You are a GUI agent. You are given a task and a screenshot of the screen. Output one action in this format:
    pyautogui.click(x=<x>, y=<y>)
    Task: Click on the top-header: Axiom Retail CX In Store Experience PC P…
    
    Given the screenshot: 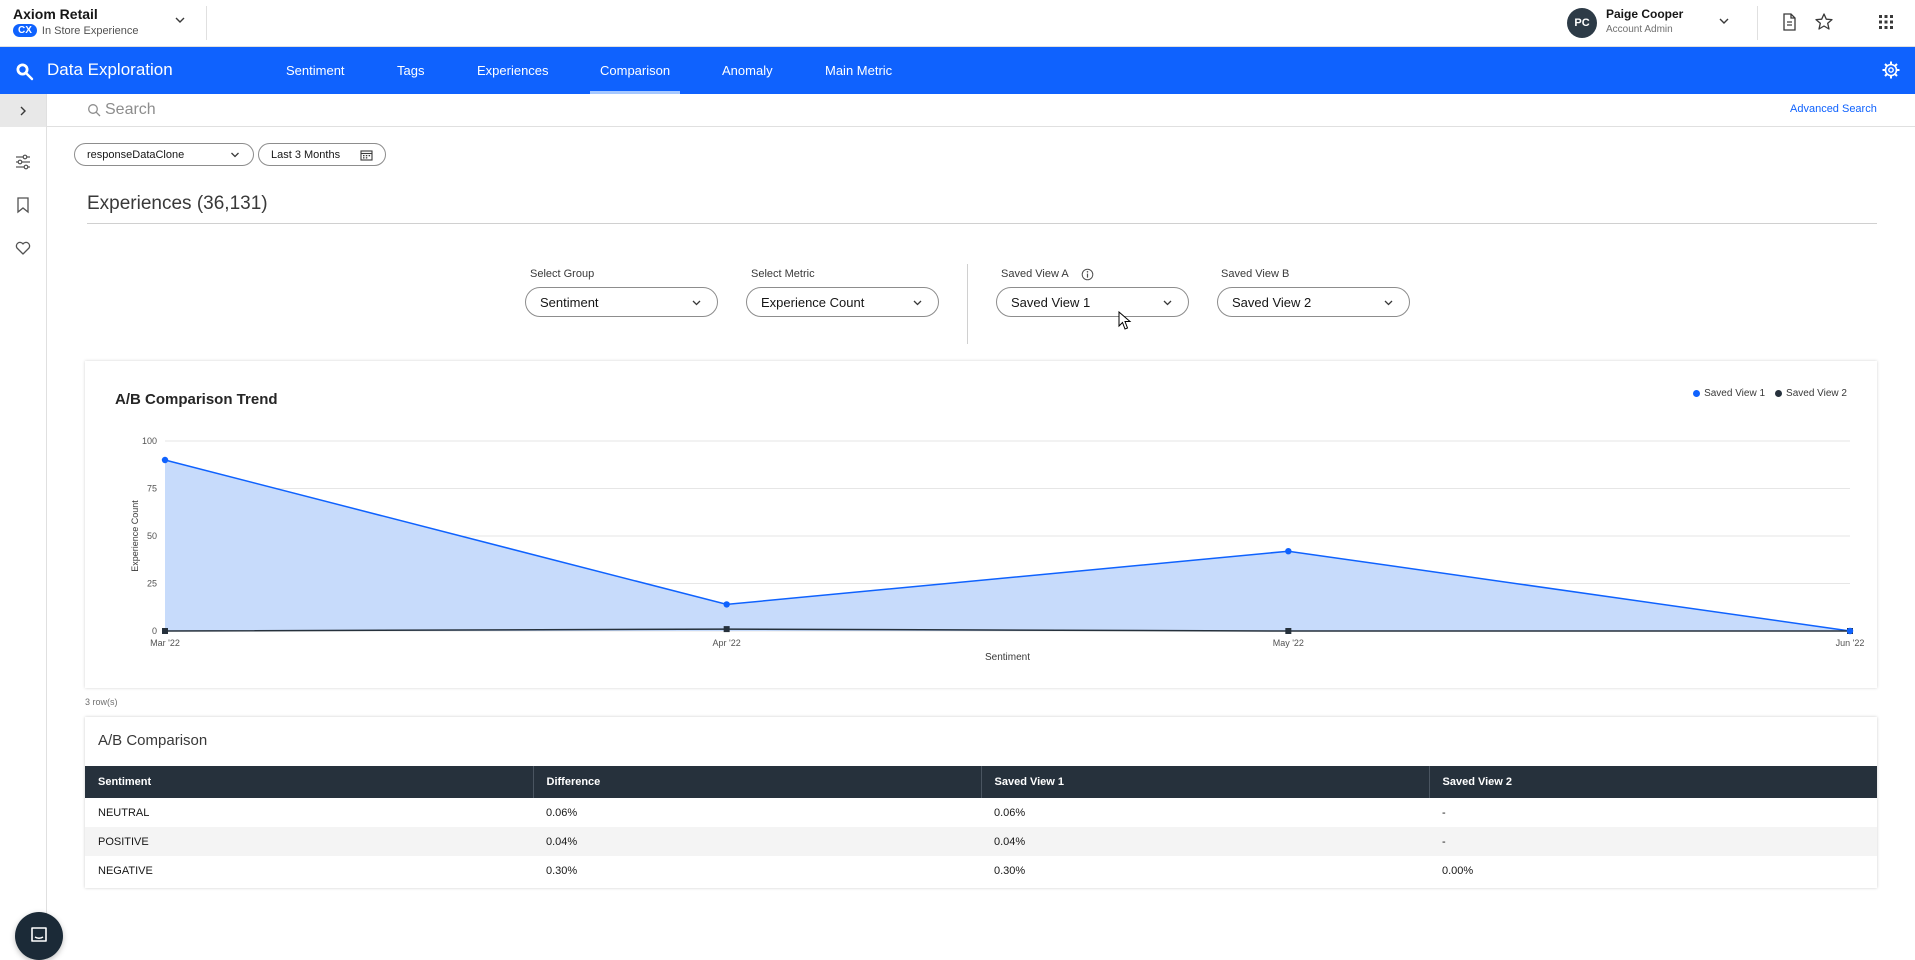 What is the action you would take?
    pyautogui.click(x=957, y=23)
    